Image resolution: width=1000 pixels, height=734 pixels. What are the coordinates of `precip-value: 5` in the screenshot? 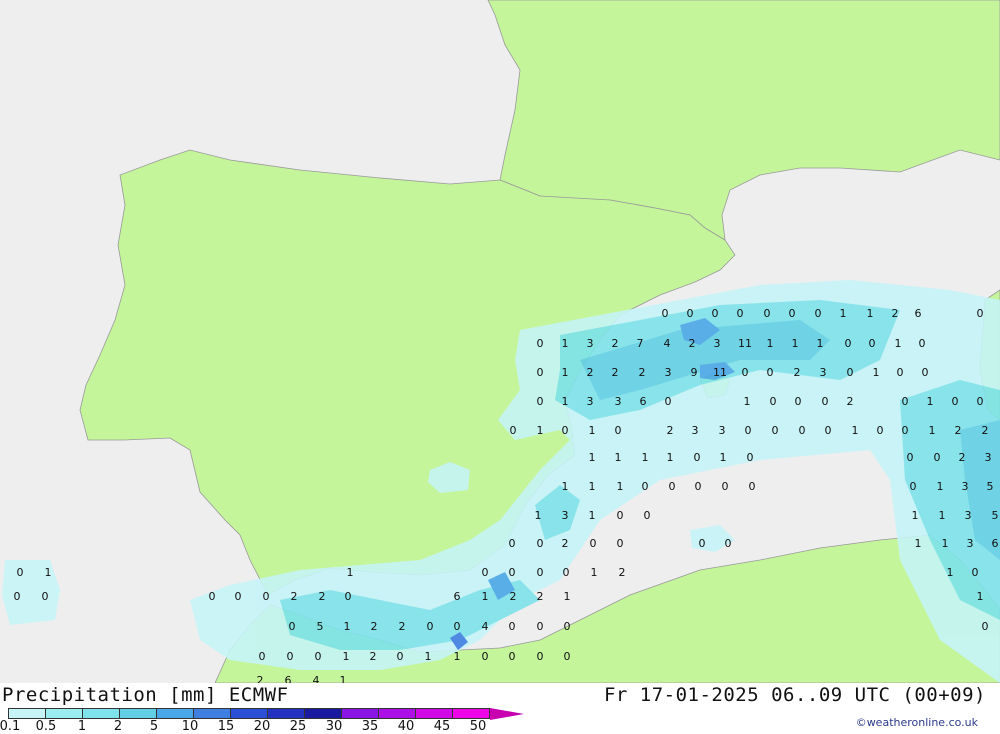 It's located at (990, 486).